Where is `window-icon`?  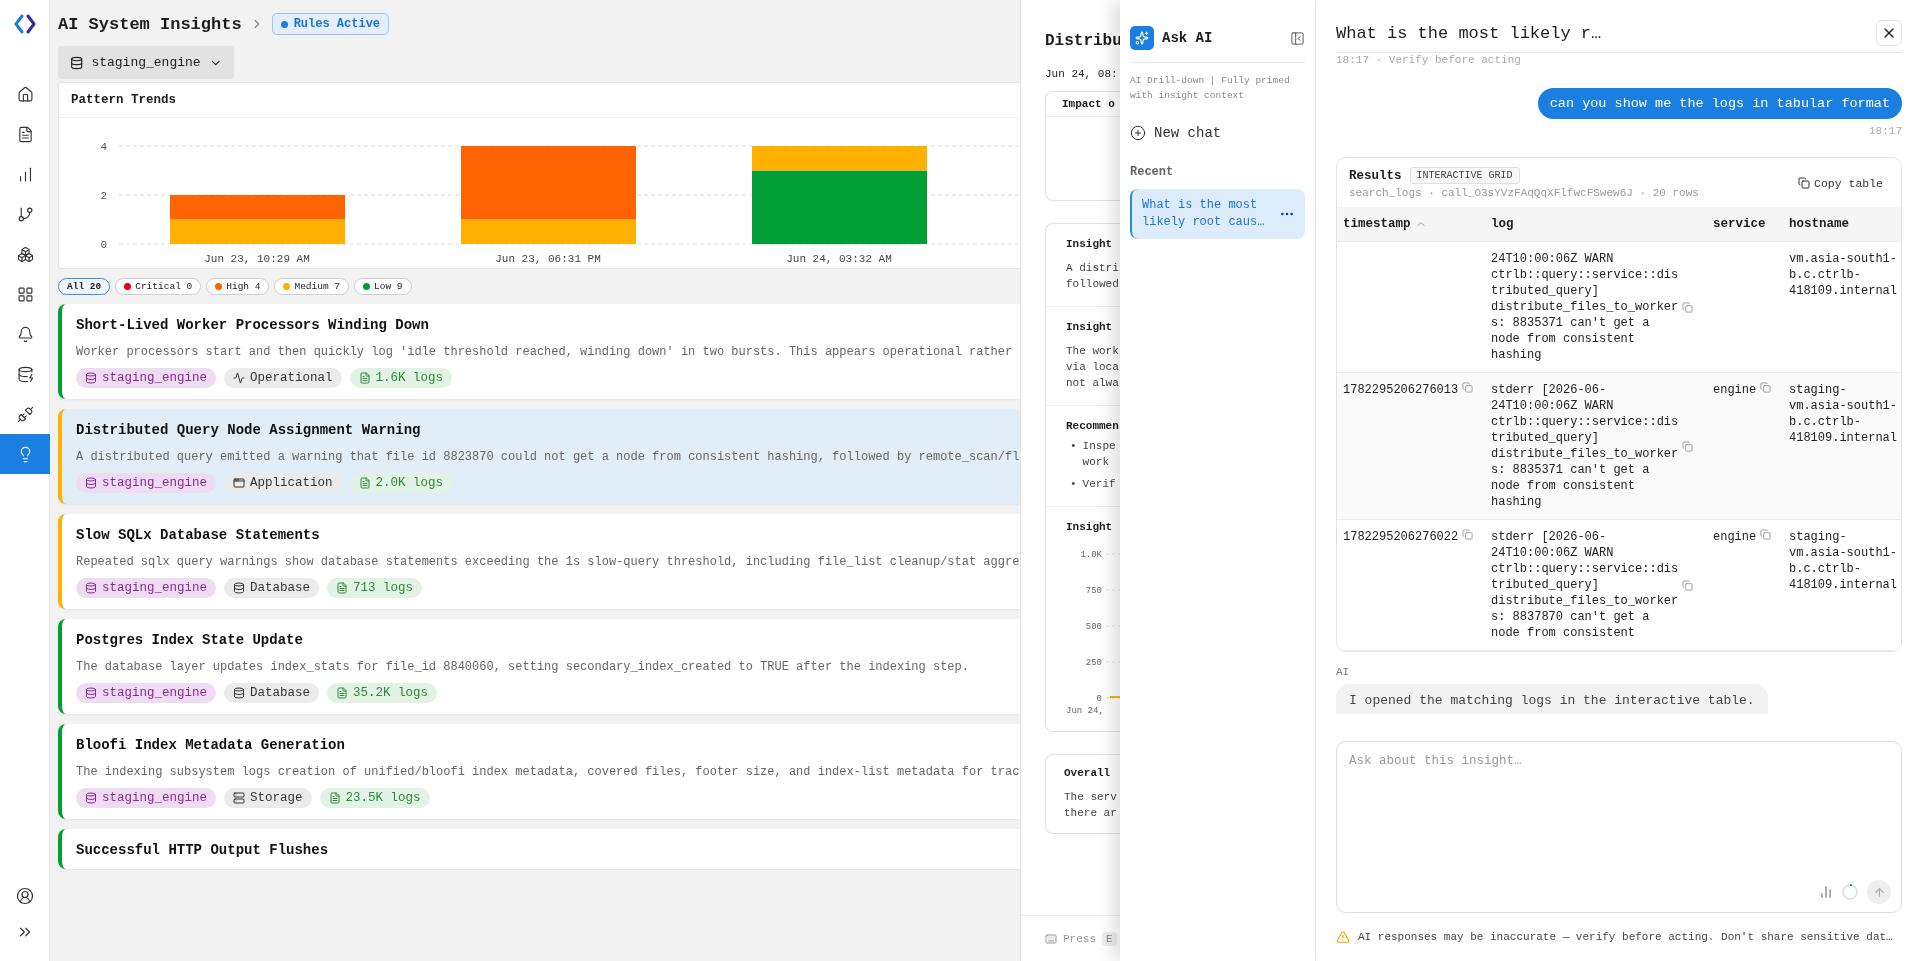 window-icon is located at coordinates (239, 483).